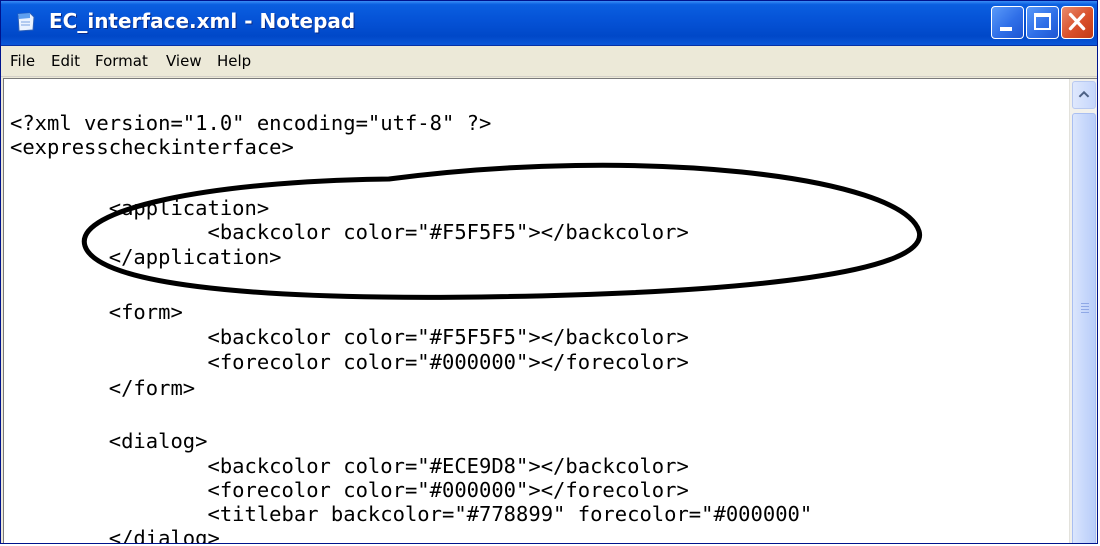 This screenshot has height=546, width=1100. What do you see at coordinates (109, 441) in the screenshot?
I see `code-line: <dialog>` at bounding box center [109, 441].